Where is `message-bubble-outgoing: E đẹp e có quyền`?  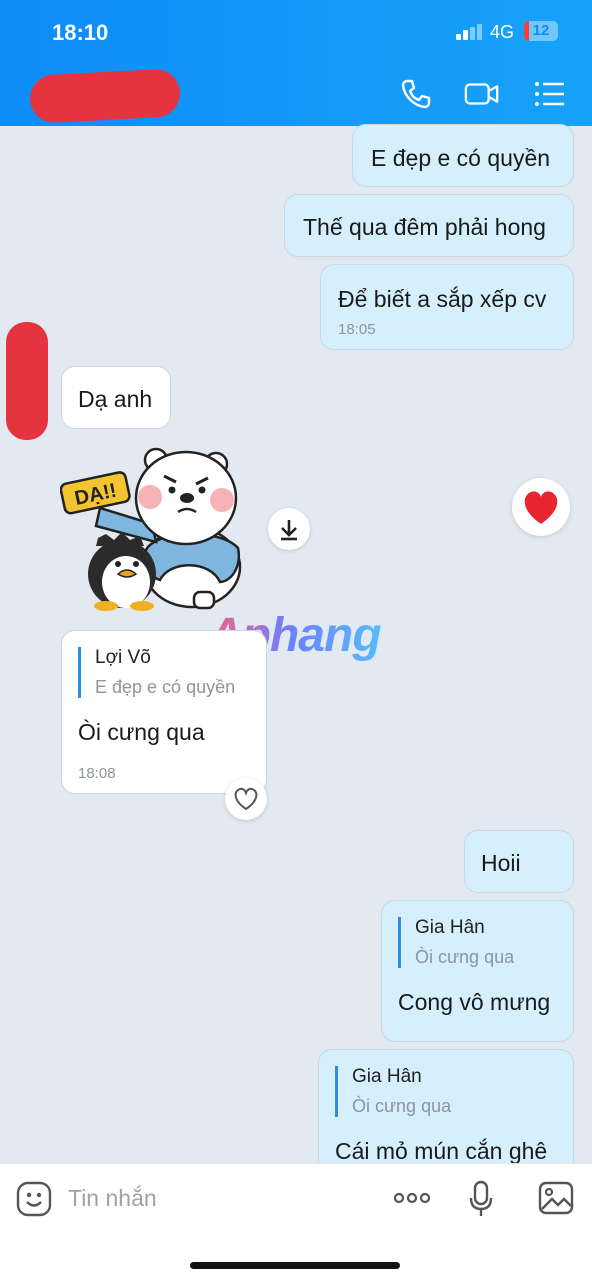
message-bubble-outgoing: E đẹp e có quyền is located at coordinates (463, 155).